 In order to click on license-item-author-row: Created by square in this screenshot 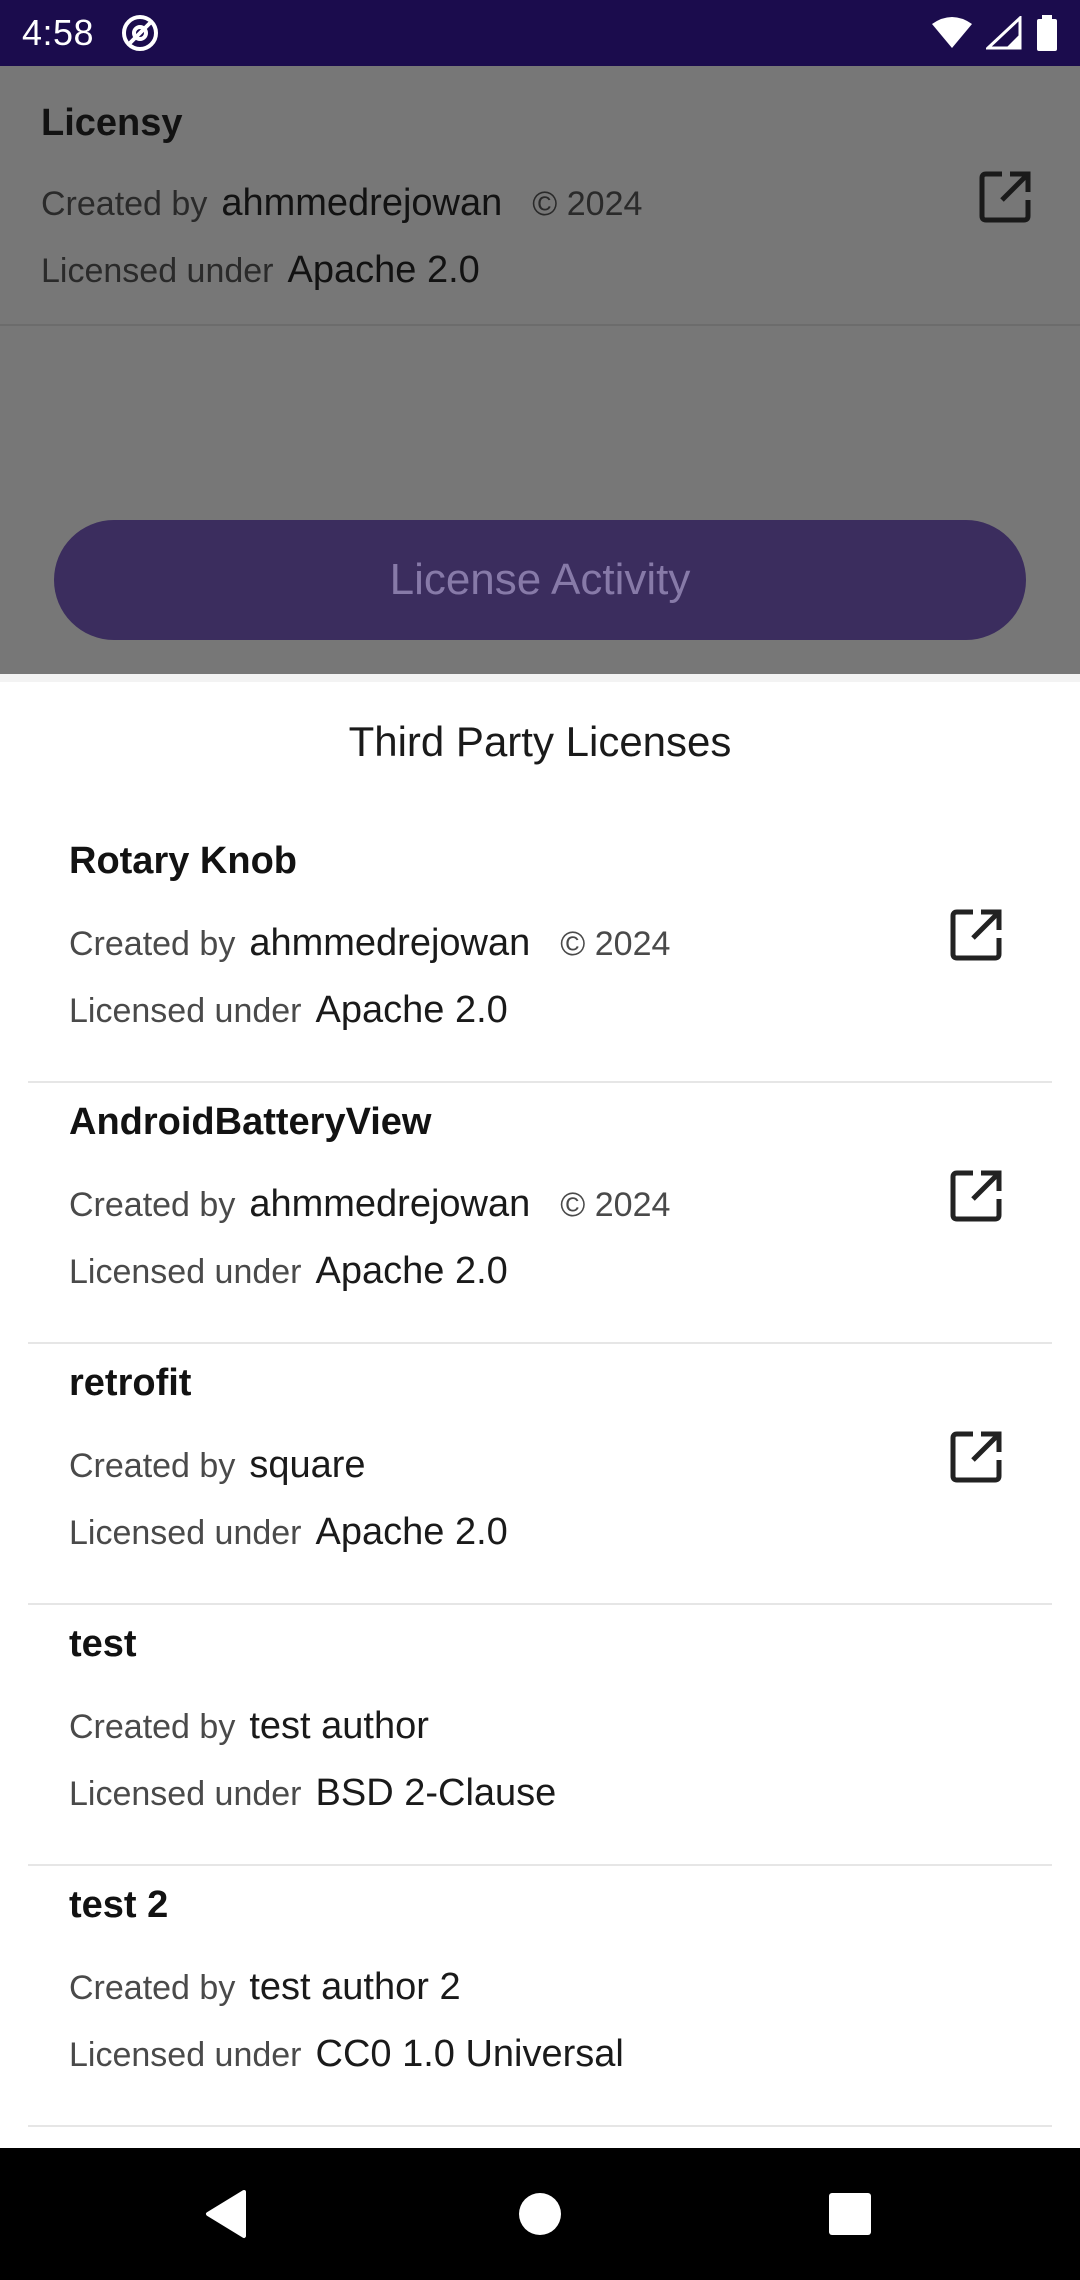, I will do `click(217, 1465)`.